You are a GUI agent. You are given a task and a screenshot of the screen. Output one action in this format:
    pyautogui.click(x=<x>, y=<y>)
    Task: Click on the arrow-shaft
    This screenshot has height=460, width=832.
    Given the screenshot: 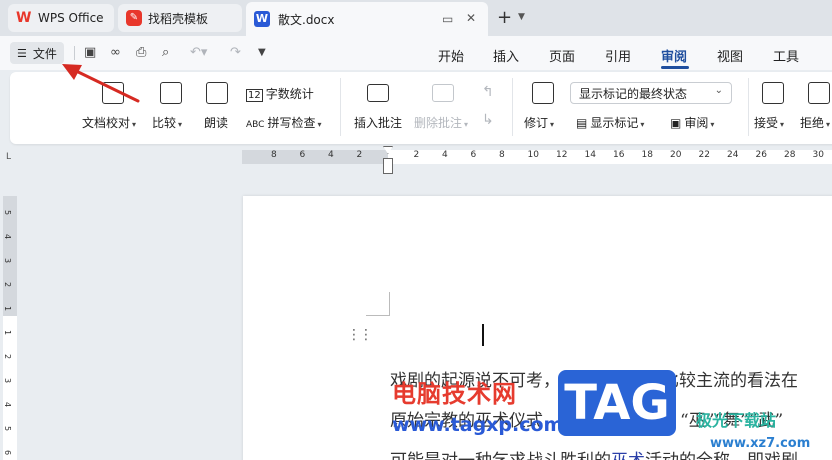 What is the action you would take?
    pyautogui.click(x=104, y=84)
    